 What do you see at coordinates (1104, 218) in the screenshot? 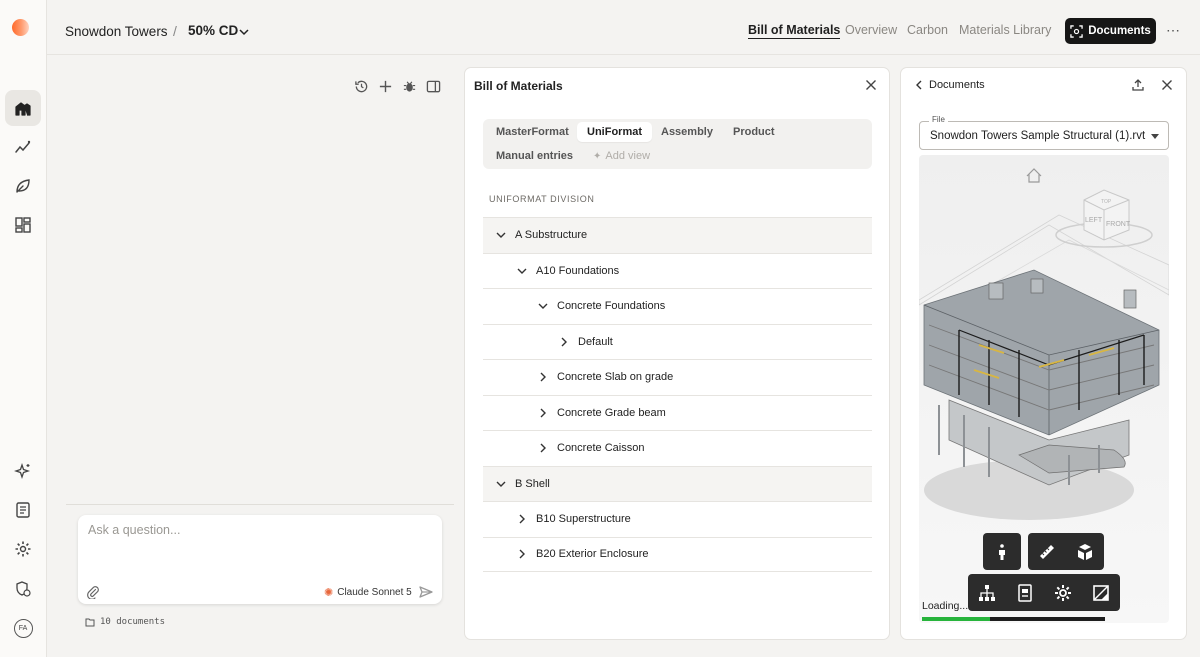
I see `view-cube: TOP LEFT FRONT` at bounding box center [1104, 218].